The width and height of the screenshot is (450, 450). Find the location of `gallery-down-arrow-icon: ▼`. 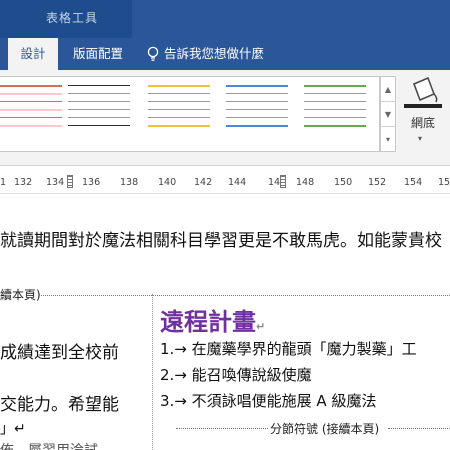

gallery-down-arrow-icon: ▼ is located at coordinates (388, 114).